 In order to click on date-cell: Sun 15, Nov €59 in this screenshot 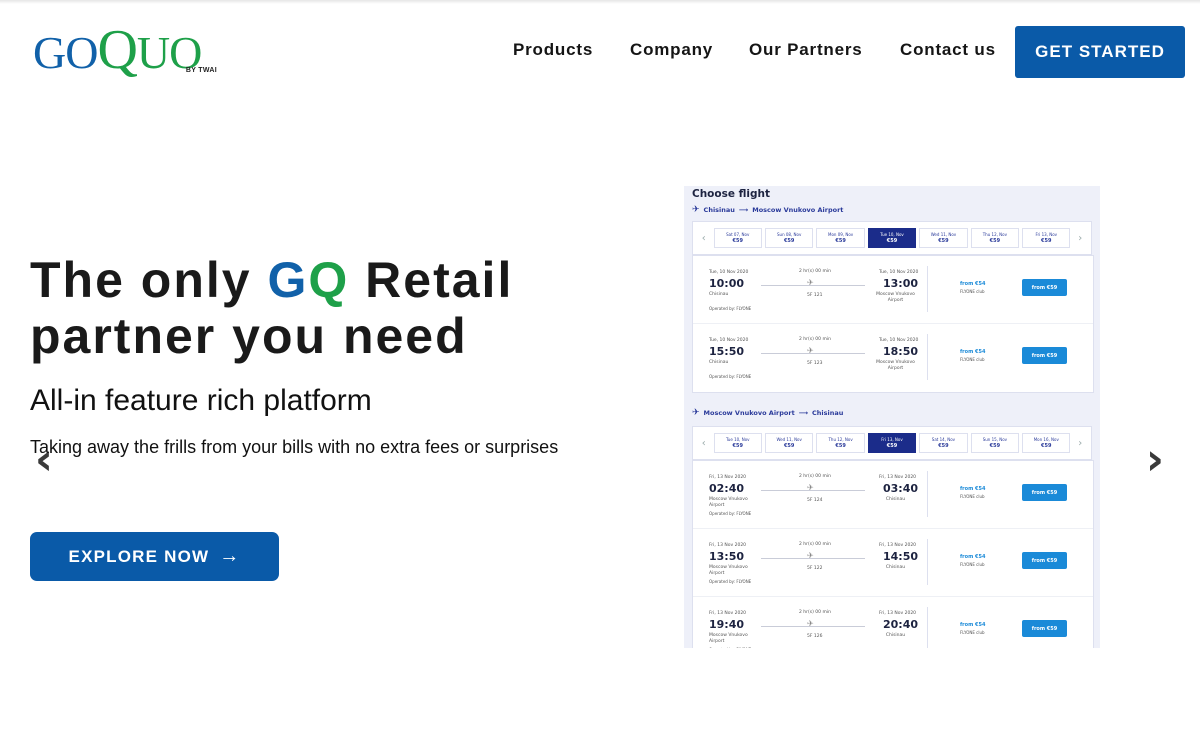, I will do `click(995, 443)`.